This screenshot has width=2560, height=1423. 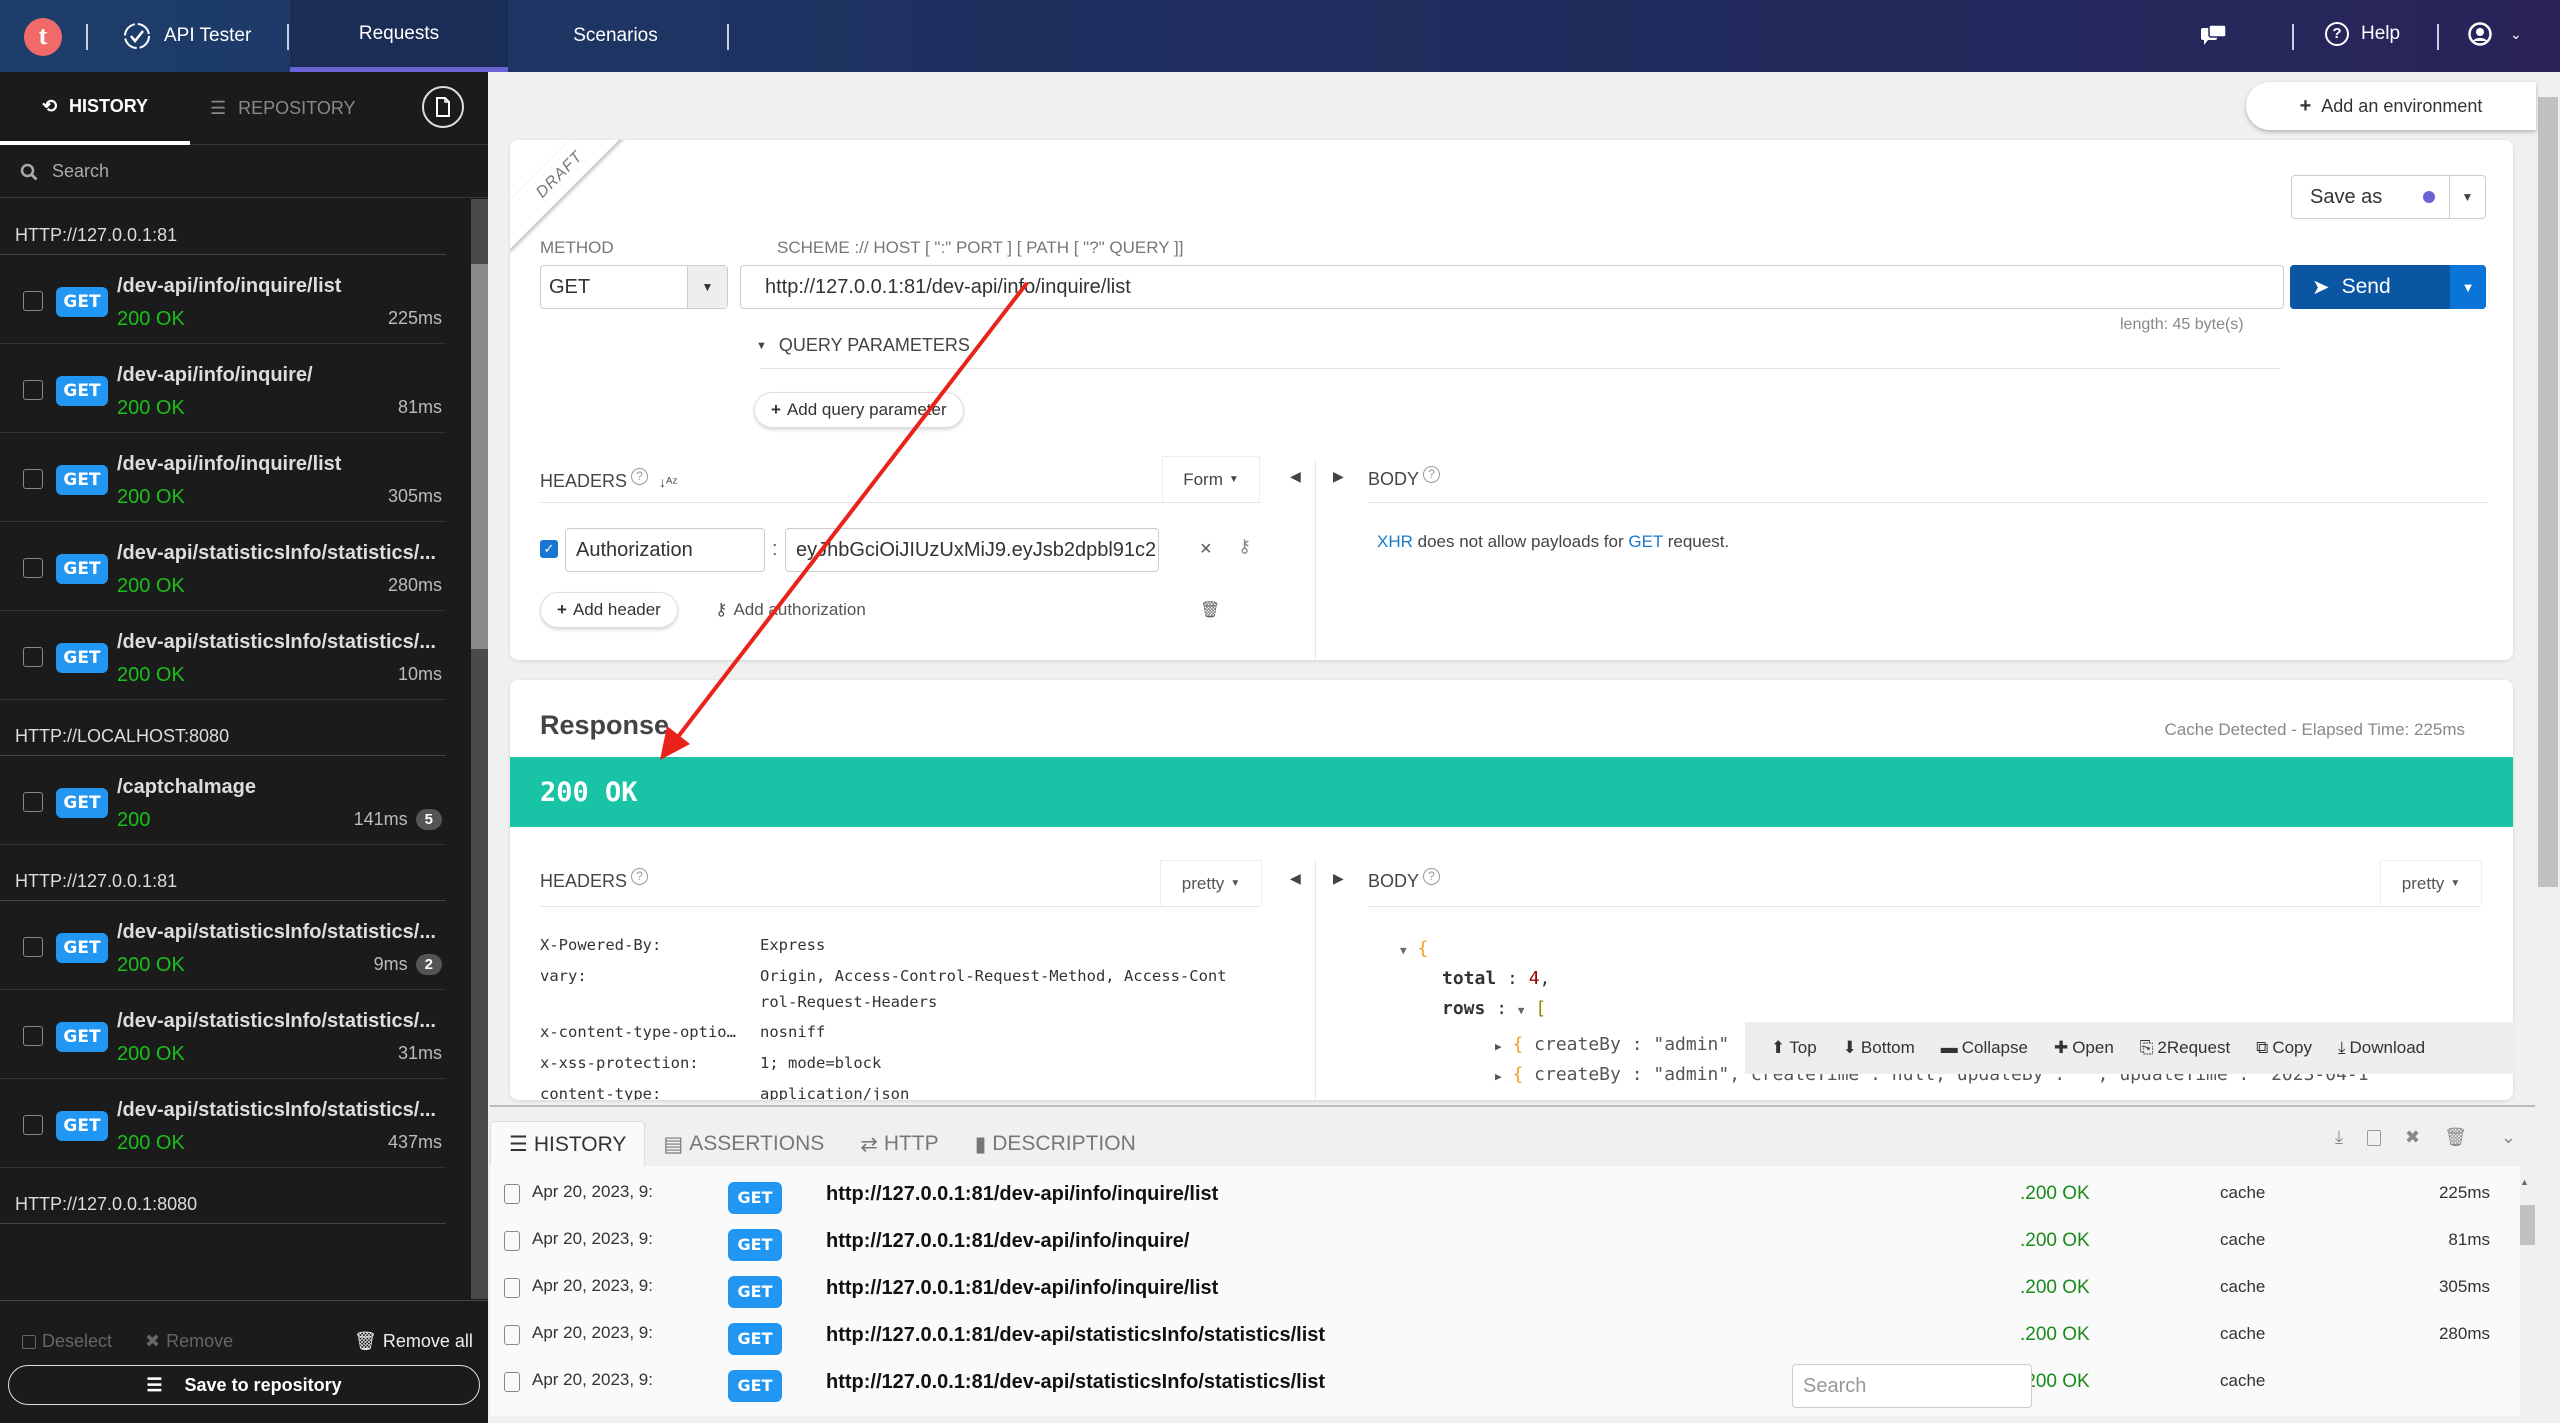 What do you see at coordinates (1414, 948) in the screenshot?
I see `json-root-open: ▼ {` at bounding box center [1414, 948].